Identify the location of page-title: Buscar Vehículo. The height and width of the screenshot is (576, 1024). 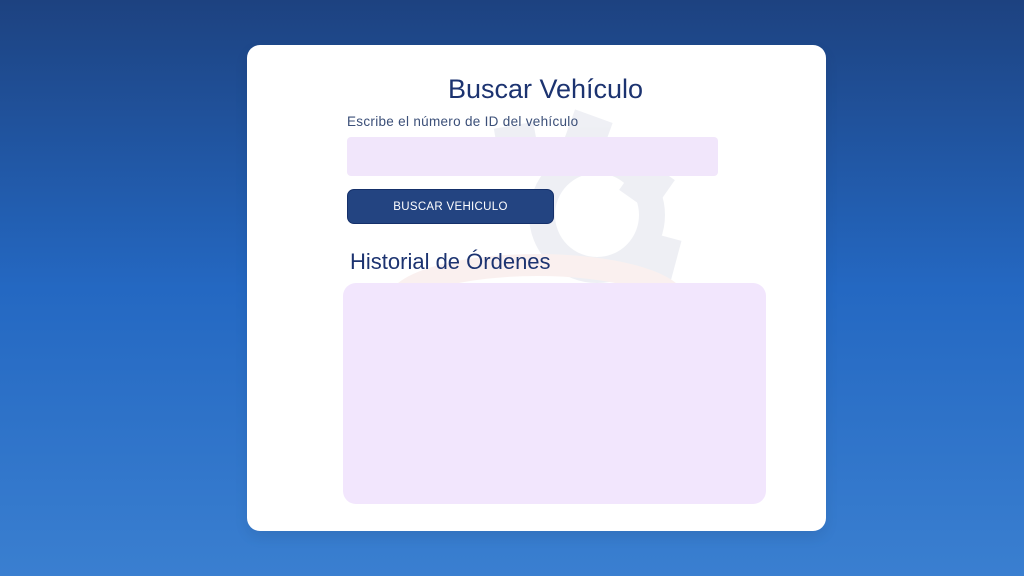
(545, 89).